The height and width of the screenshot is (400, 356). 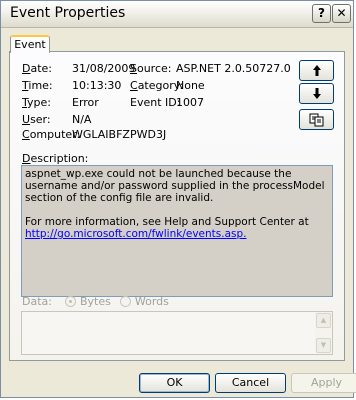 I want to click on data-textbox: ▲ ▼, so click(x=177, y=333).